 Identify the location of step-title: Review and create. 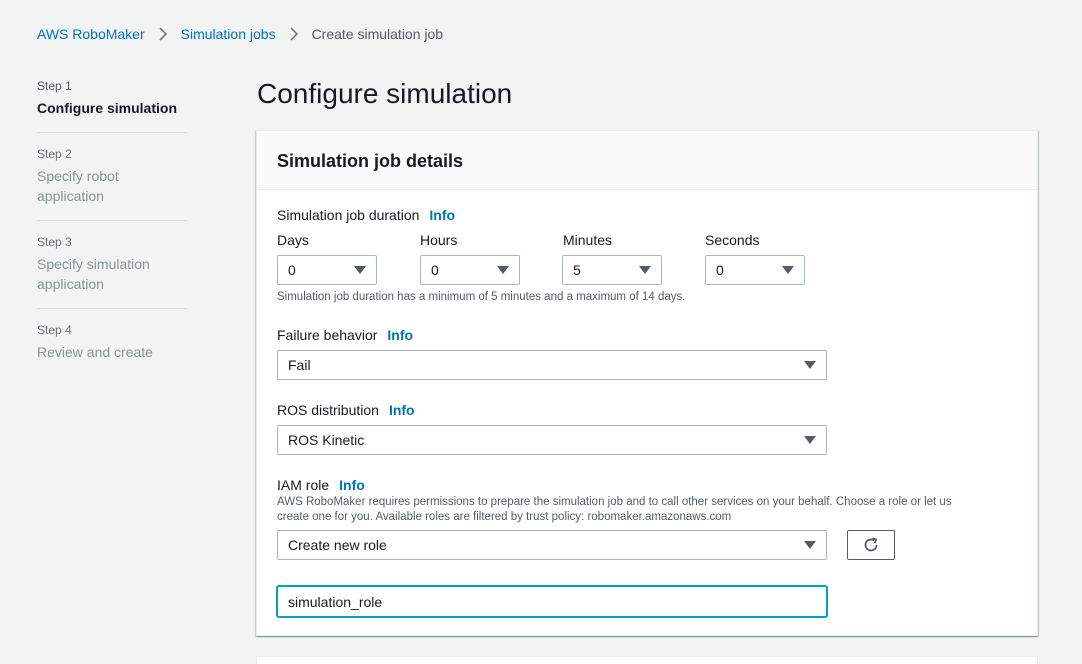
(95, 352).